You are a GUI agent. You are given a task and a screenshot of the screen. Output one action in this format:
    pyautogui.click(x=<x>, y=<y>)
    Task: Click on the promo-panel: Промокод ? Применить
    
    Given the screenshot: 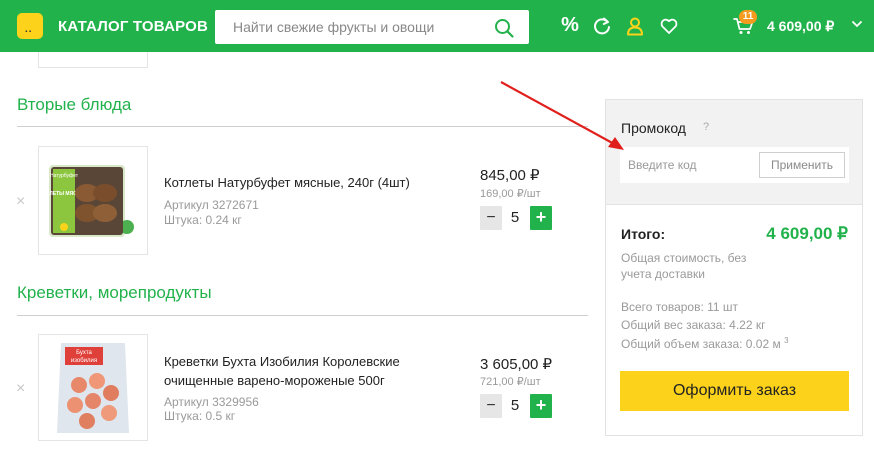 What is the action you would take?
    pyautogui.click(x=734, y=152)
    